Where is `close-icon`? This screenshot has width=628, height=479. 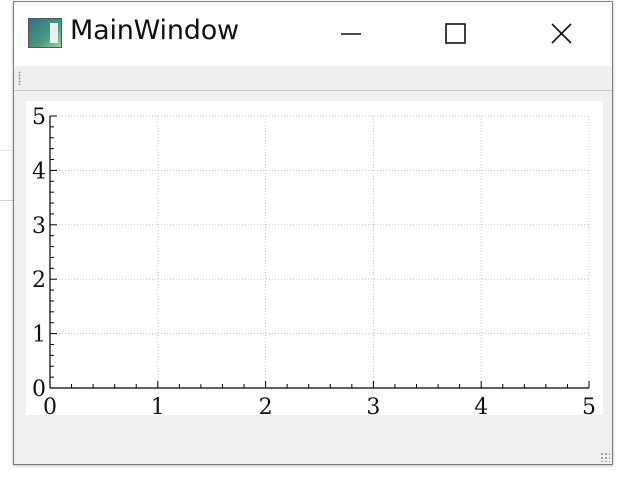
close-icon is located at coordinates (561, 33).